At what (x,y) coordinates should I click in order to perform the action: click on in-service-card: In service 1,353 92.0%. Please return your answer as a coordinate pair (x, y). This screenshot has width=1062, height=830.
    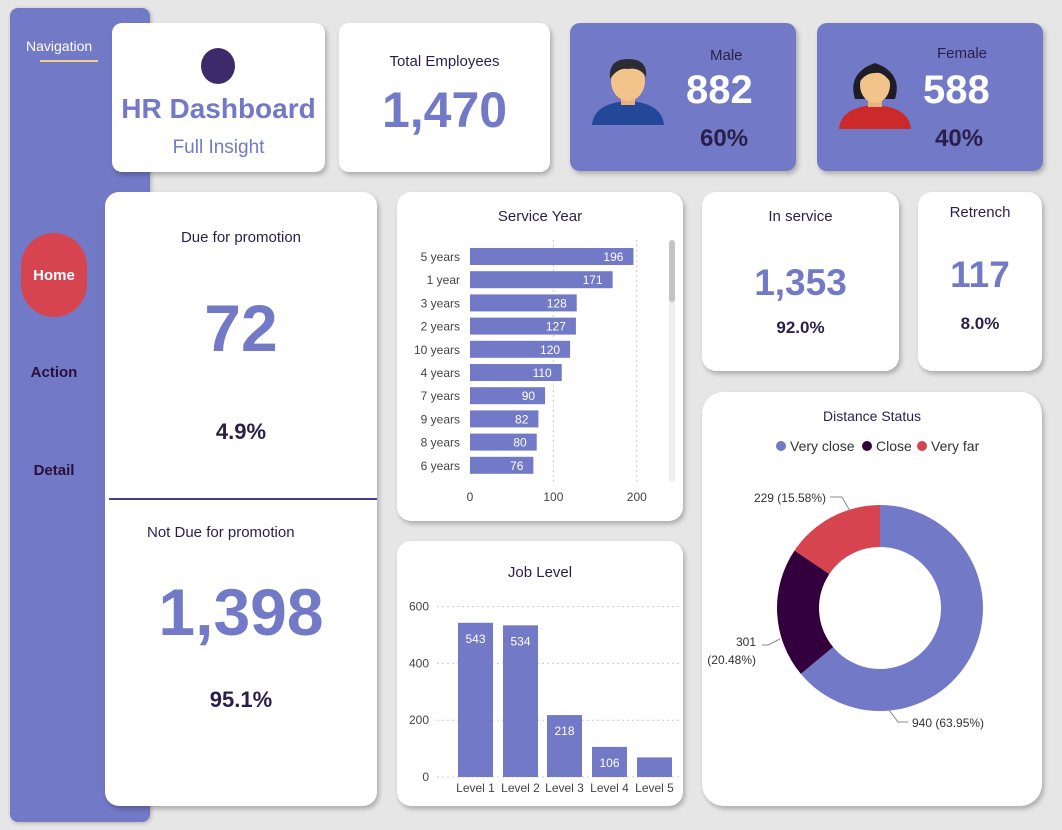
    Looking at the image, I should click on (800, 281).